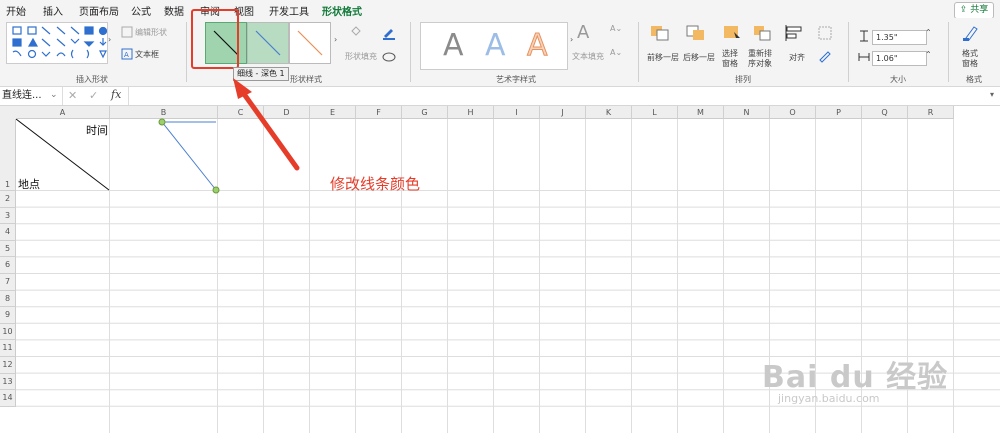 This screenshot has width=1000, height=433. What do you see at coordinates (375, 184) in the screenshot?
I see `annotation-text: 修改线条颜色` at bounding box center [375, 184].